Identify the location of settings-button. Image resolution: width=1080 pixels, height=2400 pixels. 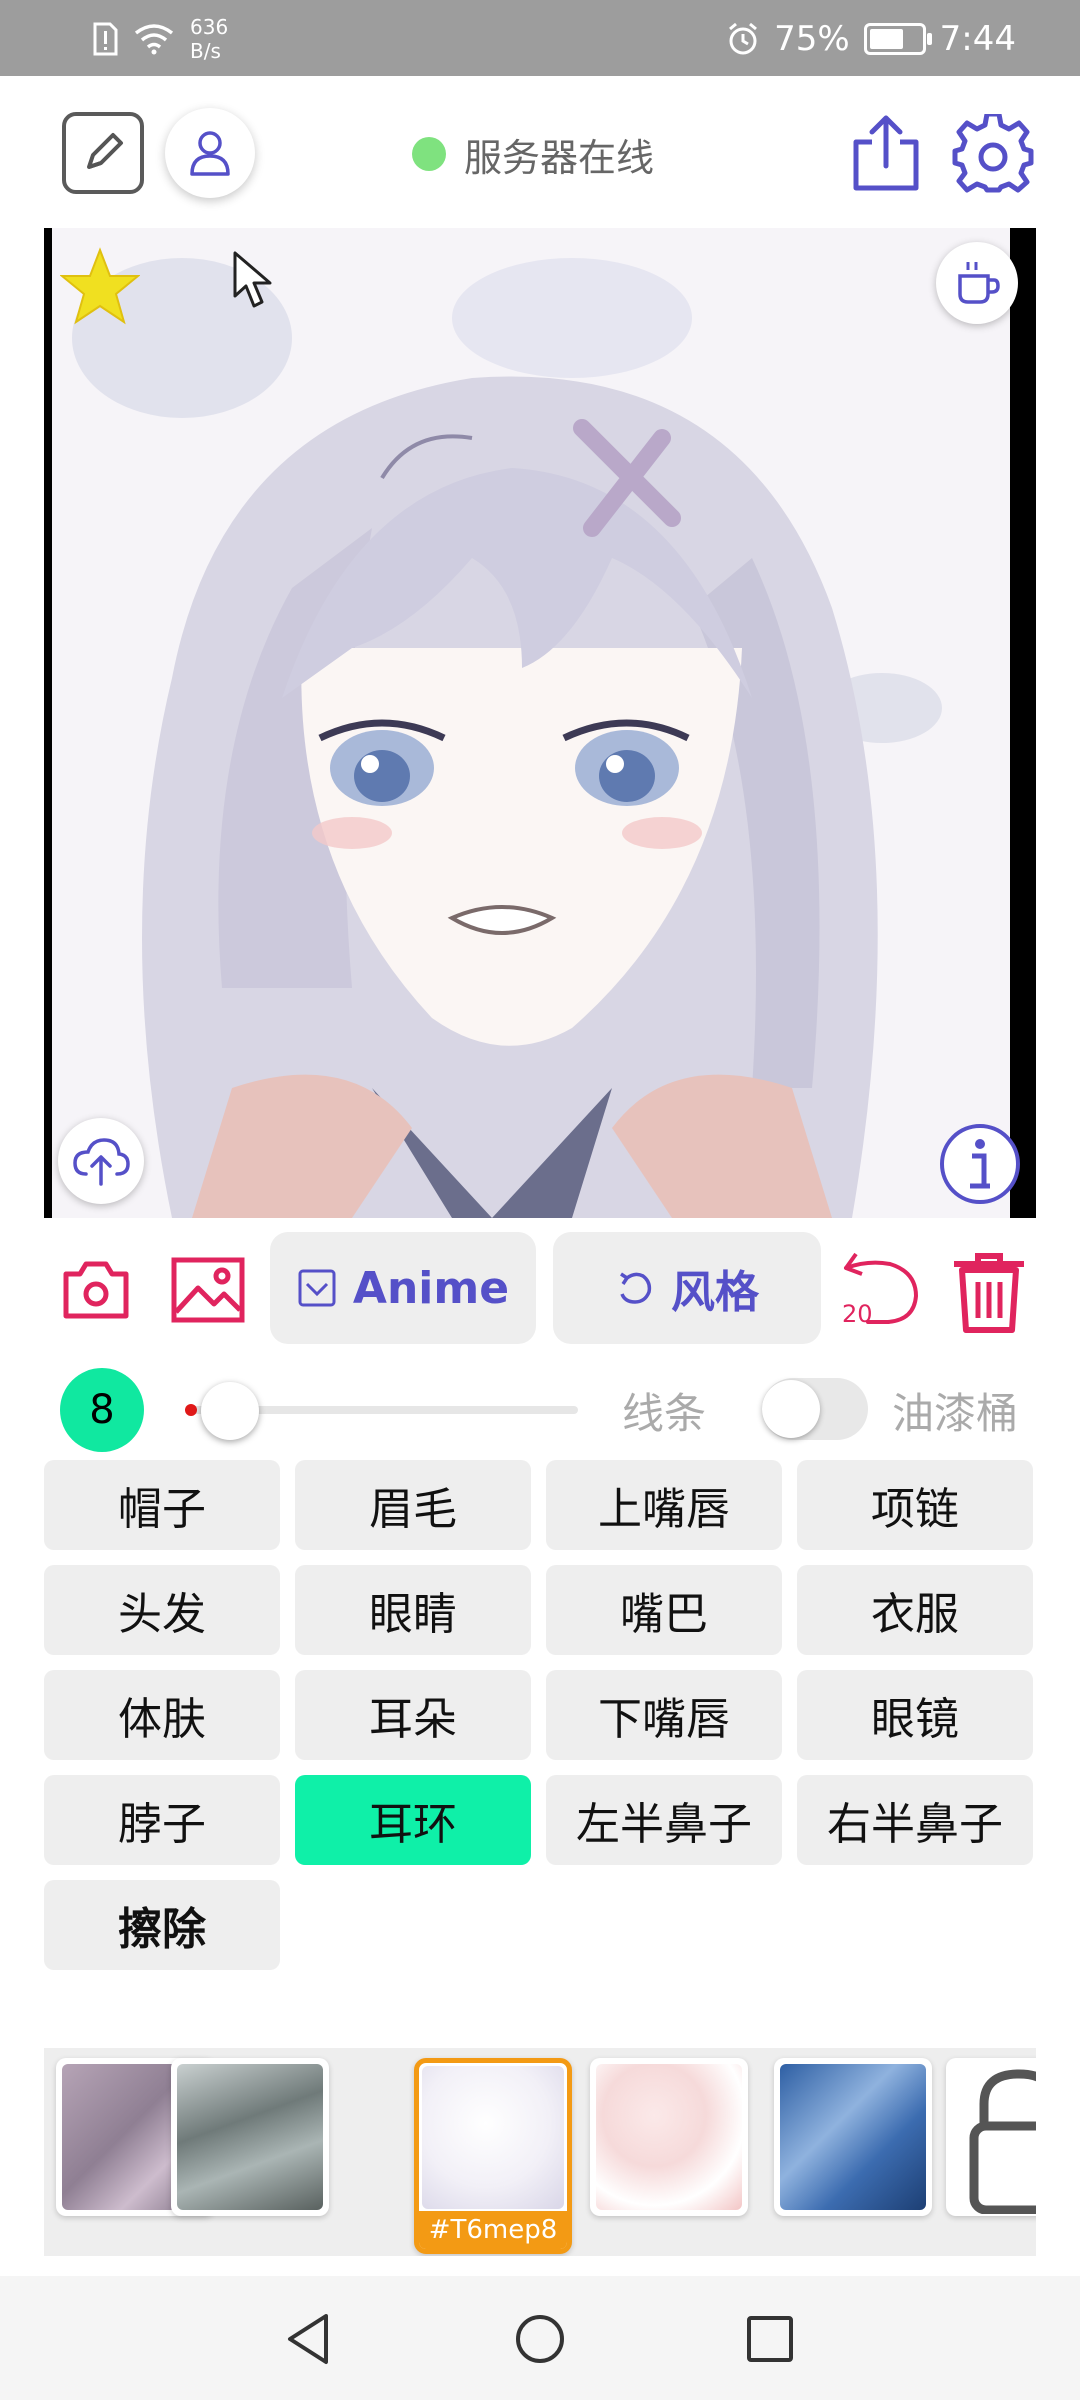
(993, 155).